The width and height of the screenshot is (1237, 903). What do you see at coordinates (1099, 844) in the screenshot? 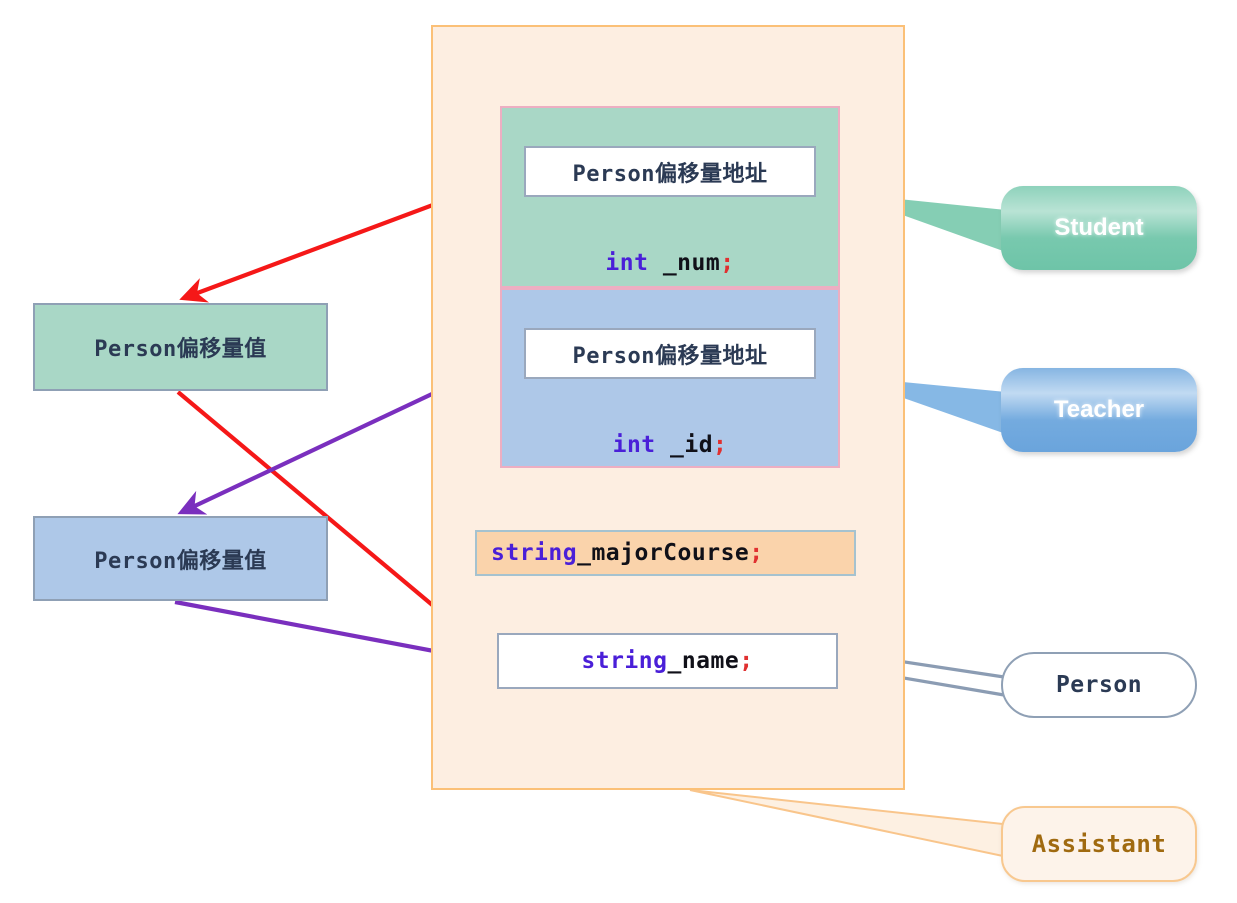
I see `badge-assistant: Assistant` at bounding box center [1099, 844].